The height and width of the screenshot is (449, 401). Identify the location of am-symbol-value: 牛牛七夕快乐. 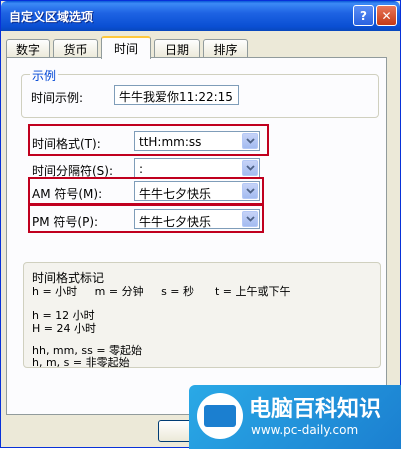
(175, 194).